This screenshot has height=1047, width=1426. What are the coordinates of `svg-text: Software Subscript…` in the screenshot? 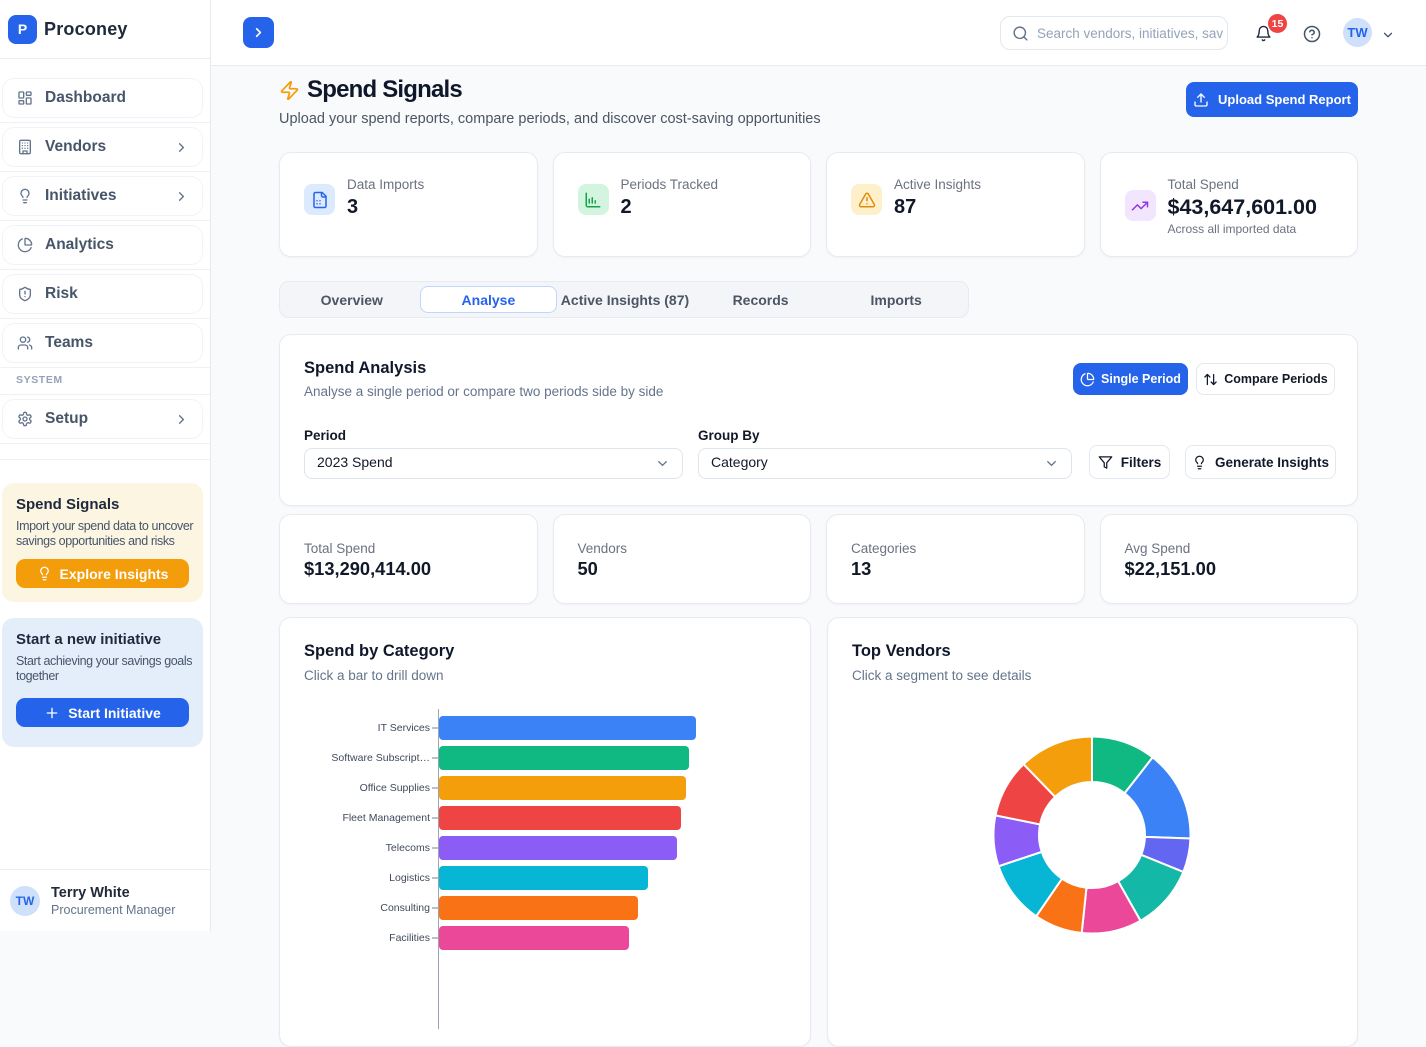 It's located at (380, 758).